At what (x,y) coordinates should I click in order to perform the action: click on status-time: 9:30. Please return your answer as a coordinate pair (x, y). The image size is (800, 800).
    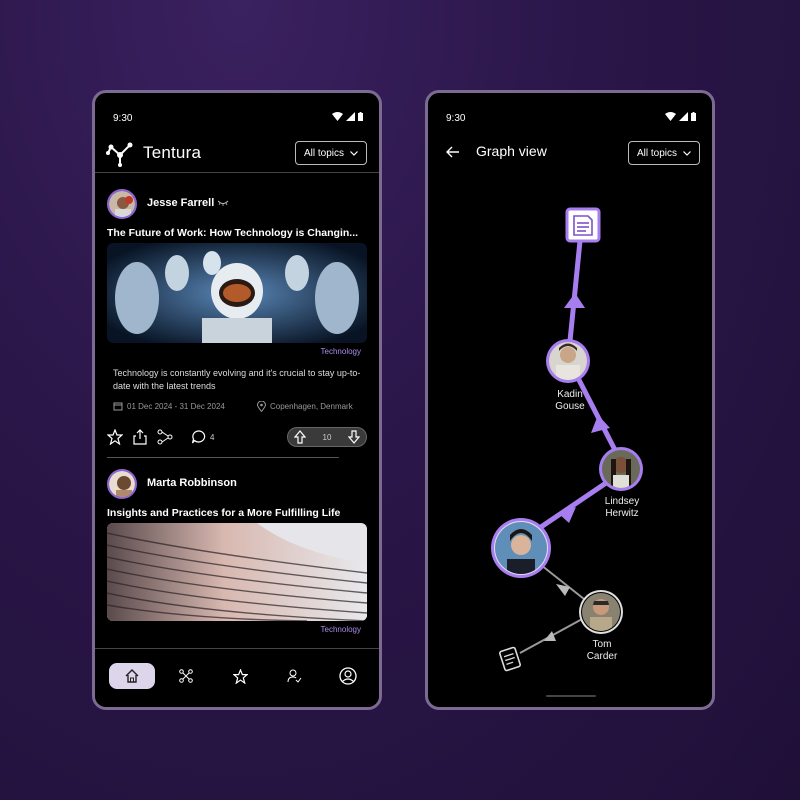
    Looking at the image, I should click on (123, 118).